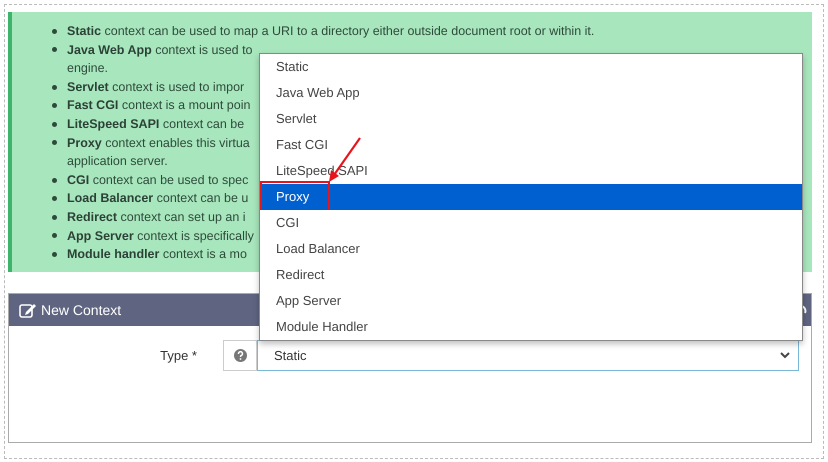 This screenshot has height=462, width=828. What do you see at coordinates (531, 223) in the screenshot?
I see `dropdown-option: CGI` at bounding box center [531, 223].